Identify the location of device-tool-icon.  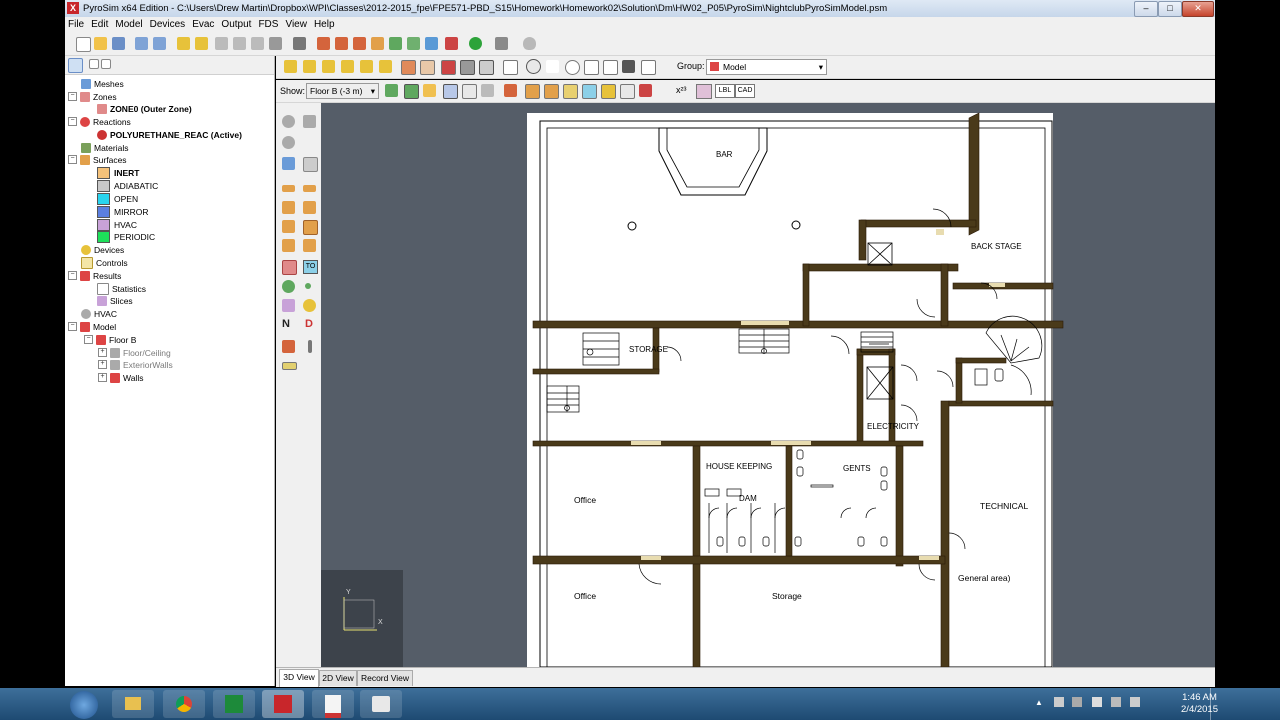
(413, 43).